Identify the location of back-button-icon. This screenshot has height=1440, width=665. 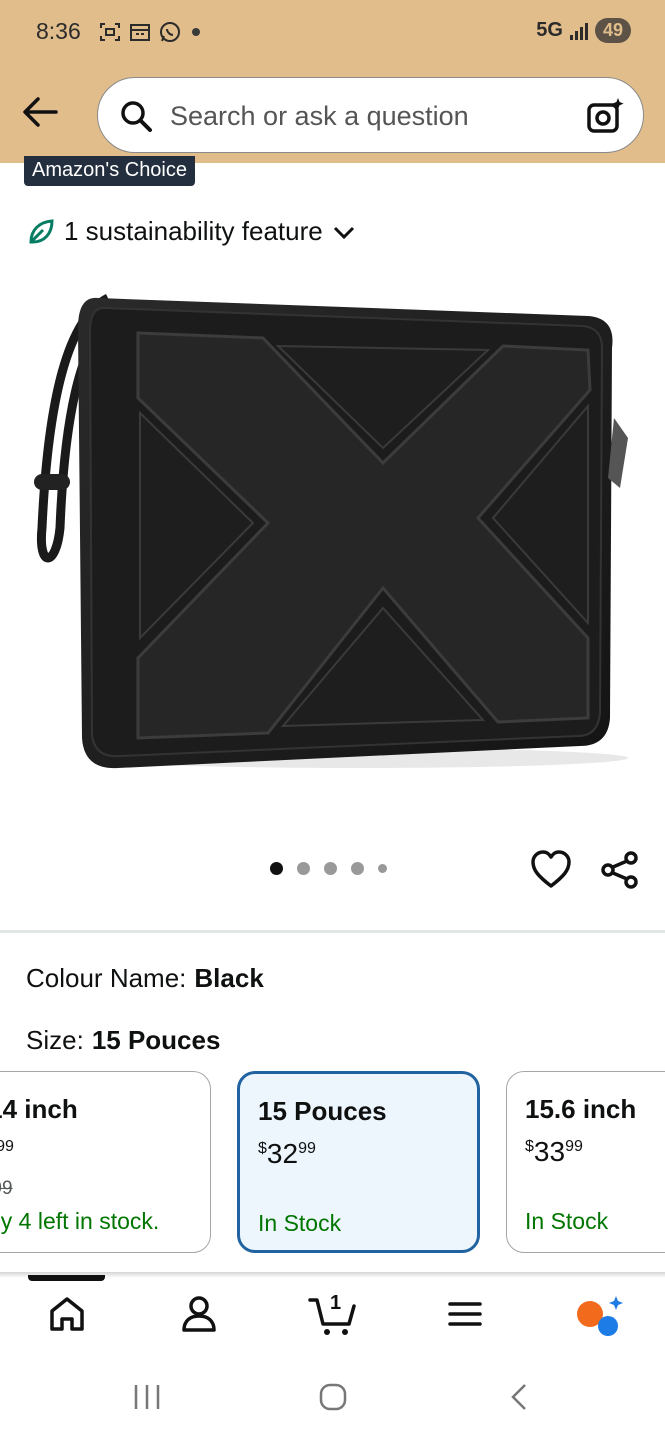
(520, 1397).